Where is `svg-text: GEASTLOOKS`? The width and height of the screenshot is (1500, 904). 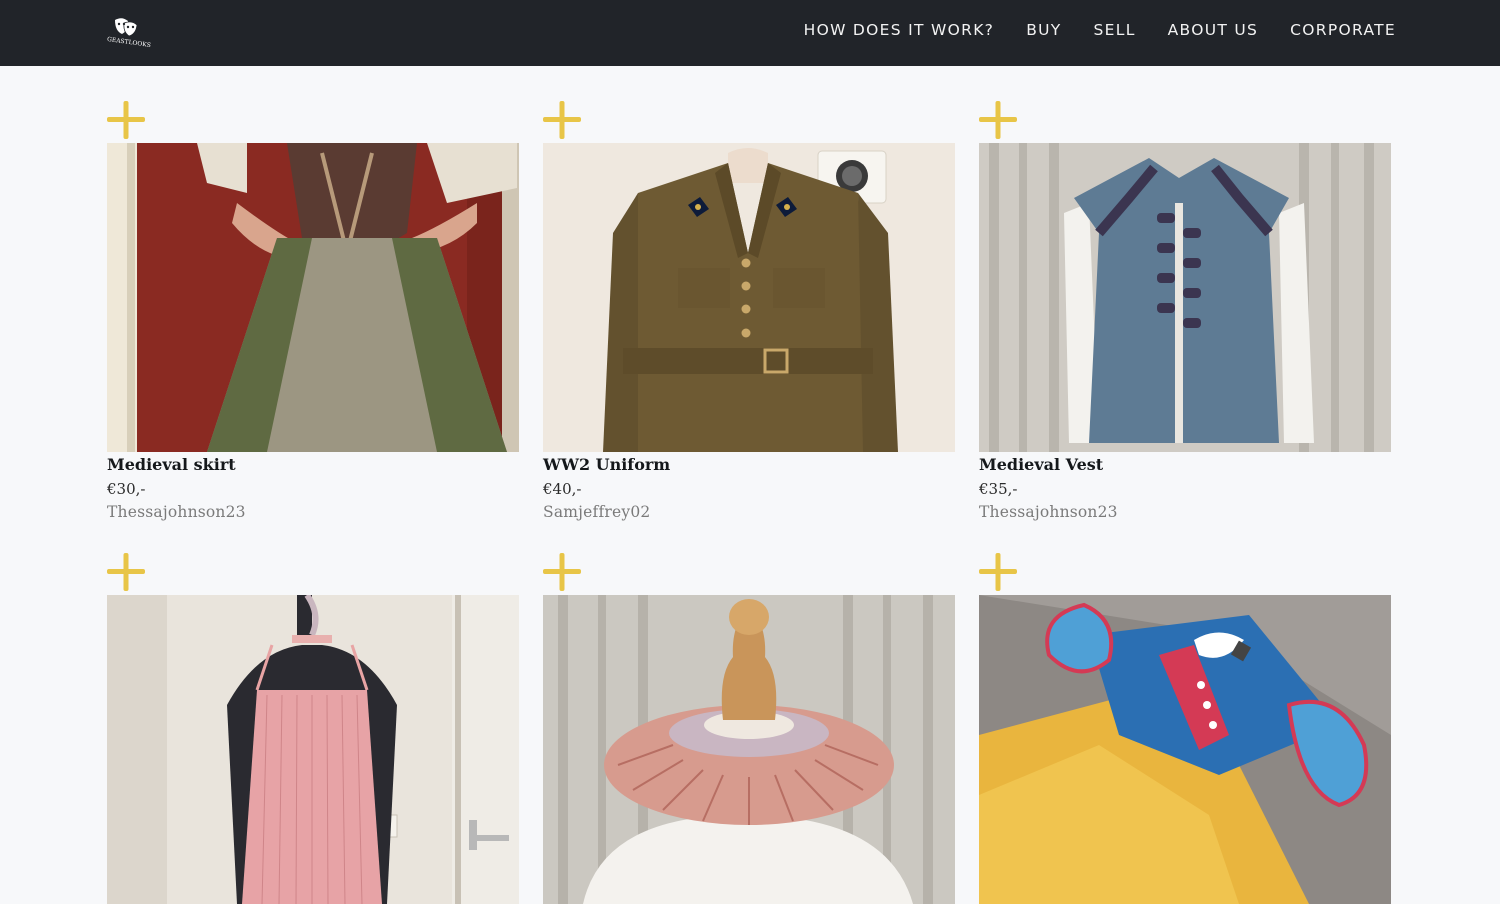
svg-text: GEASTLOOKS is located at coordinates (129, 42).